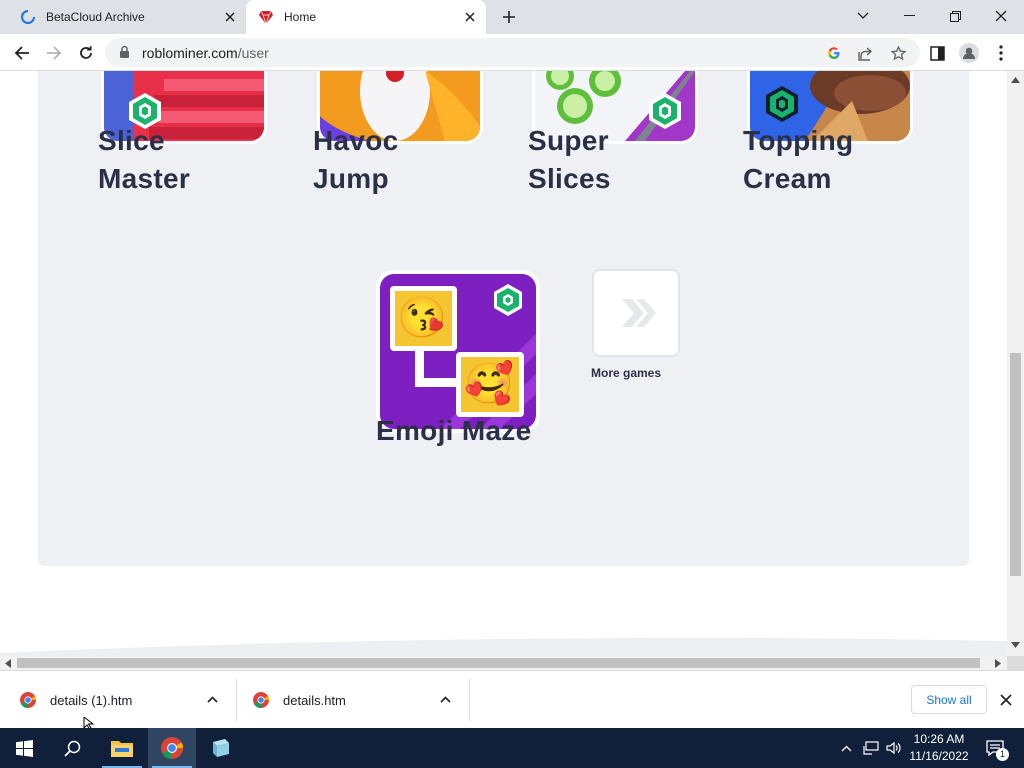 Image resolution: width=1024 pixels, height=768 pixels. I want to click on clock-time: 10:26 AM, so click(939, 739).